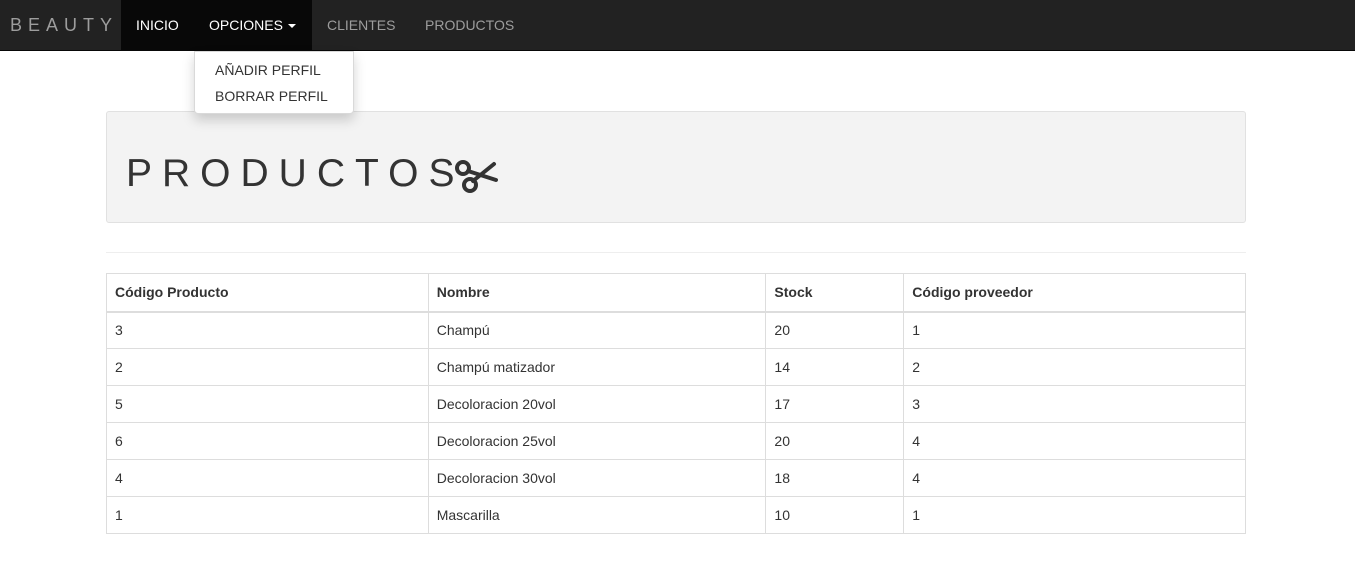  I want to click on table-row: 1 Mascarilla 10 1, so click(676, 515).